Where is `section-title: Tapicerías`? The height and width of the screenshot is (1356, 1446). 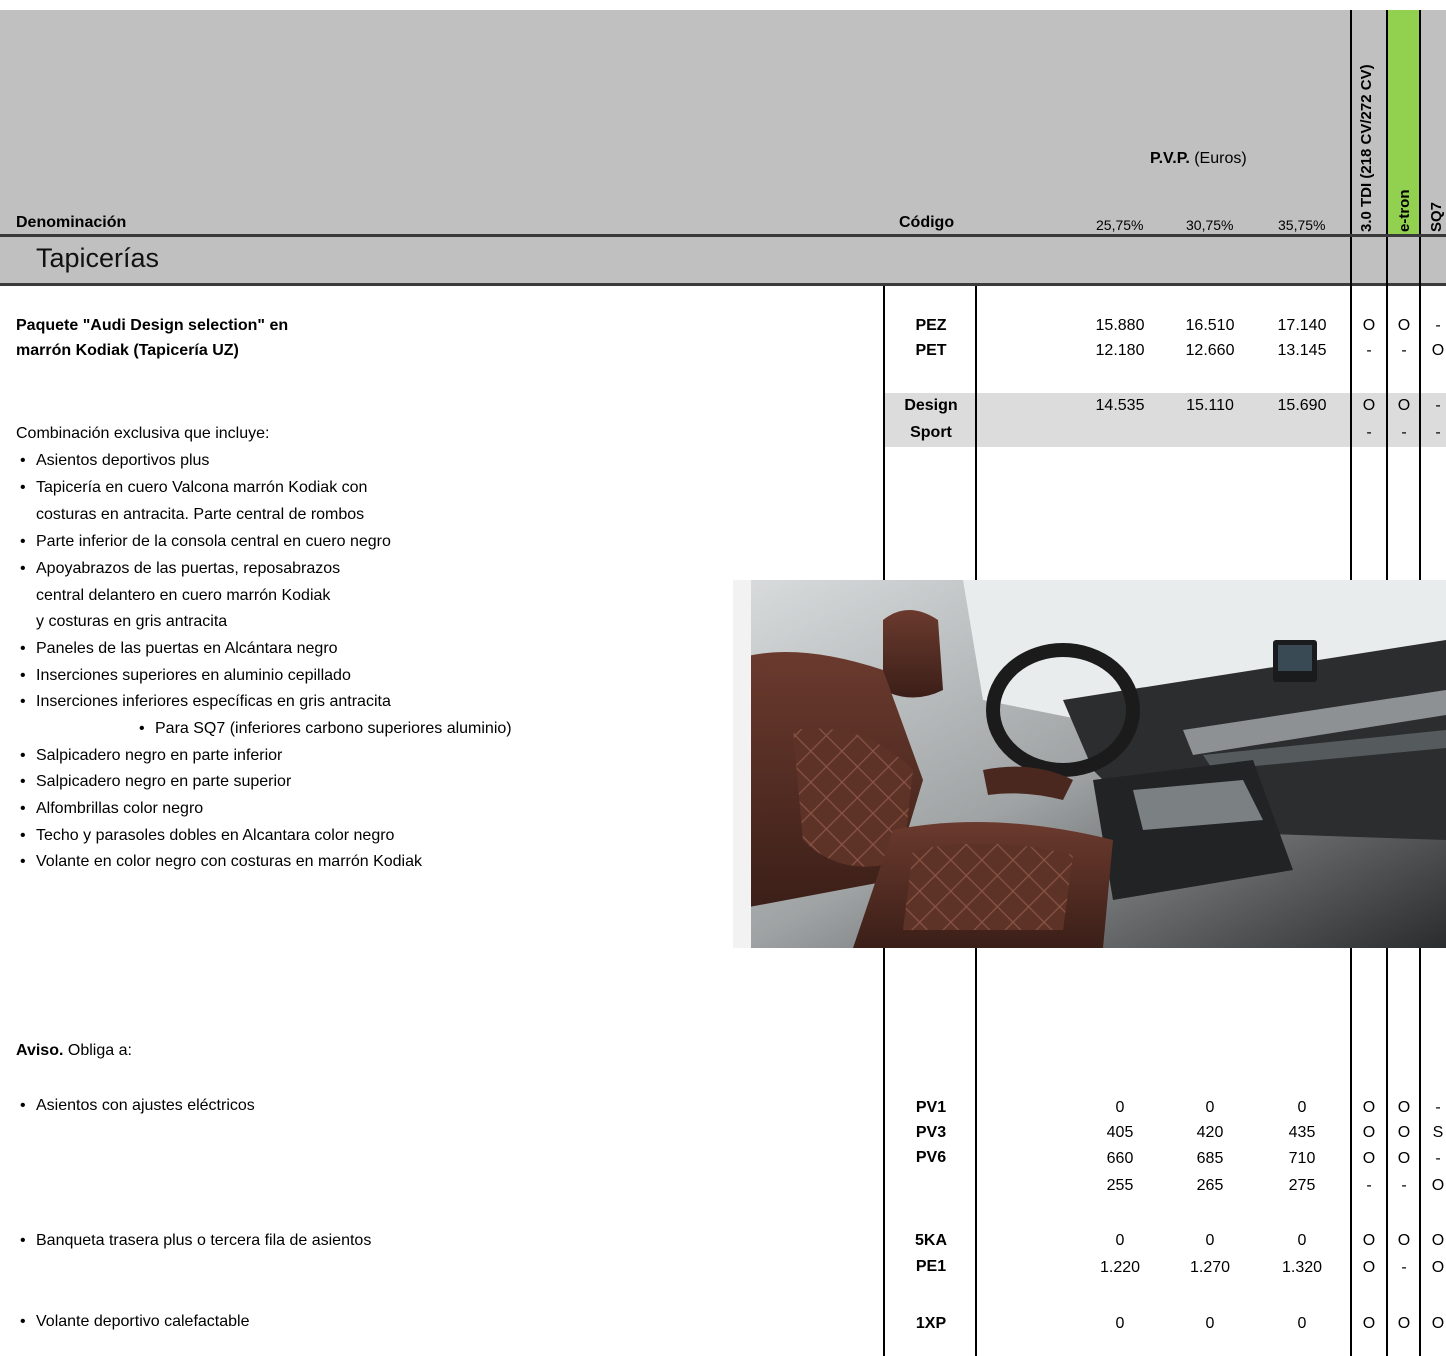
section-title: Tapicerías is located at coordinates (98, 258).